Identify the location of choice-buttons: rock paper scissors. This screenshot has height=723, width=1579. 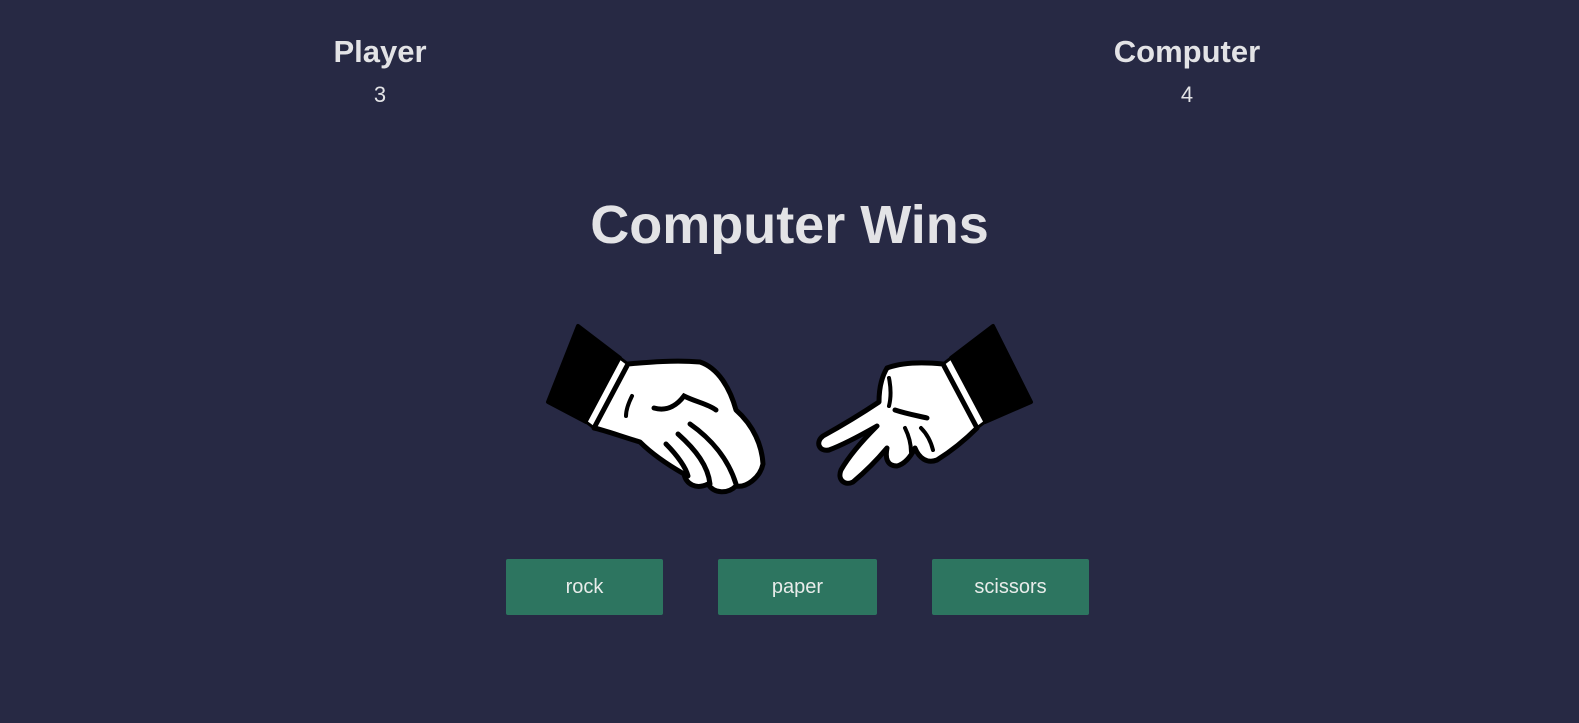
(789, 587).